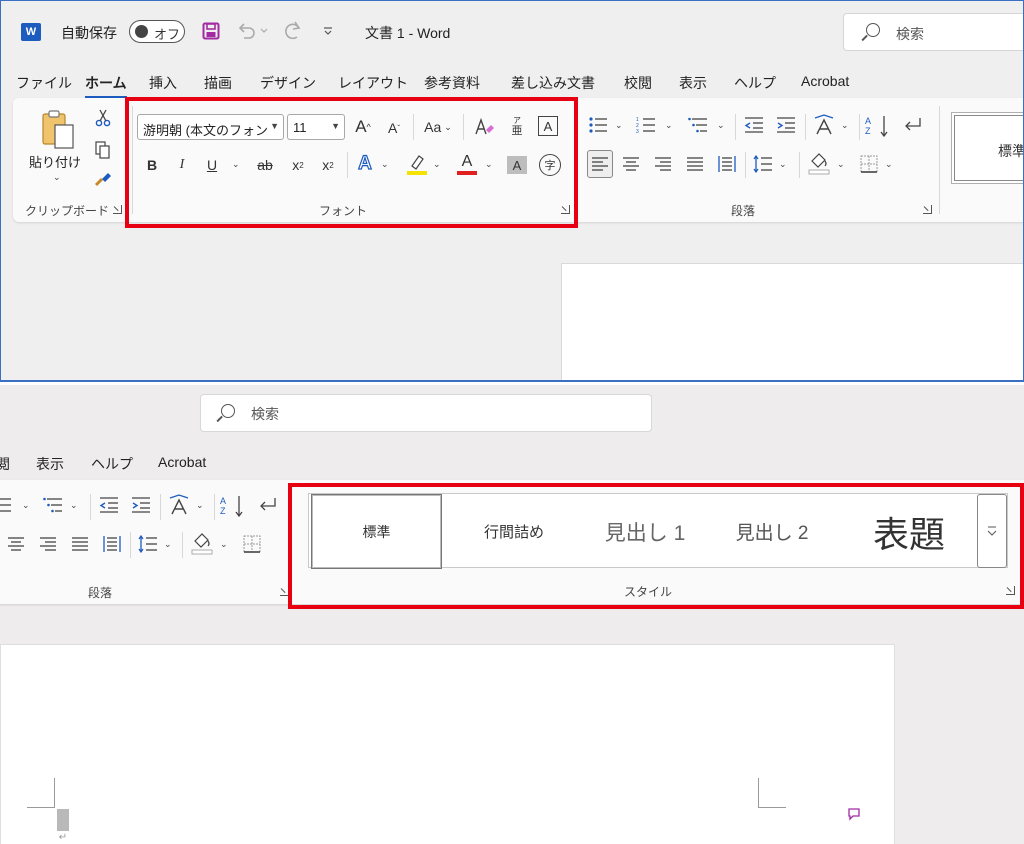  I want to click on style-item-heading-1: 見出し 1, so click(645, 531).